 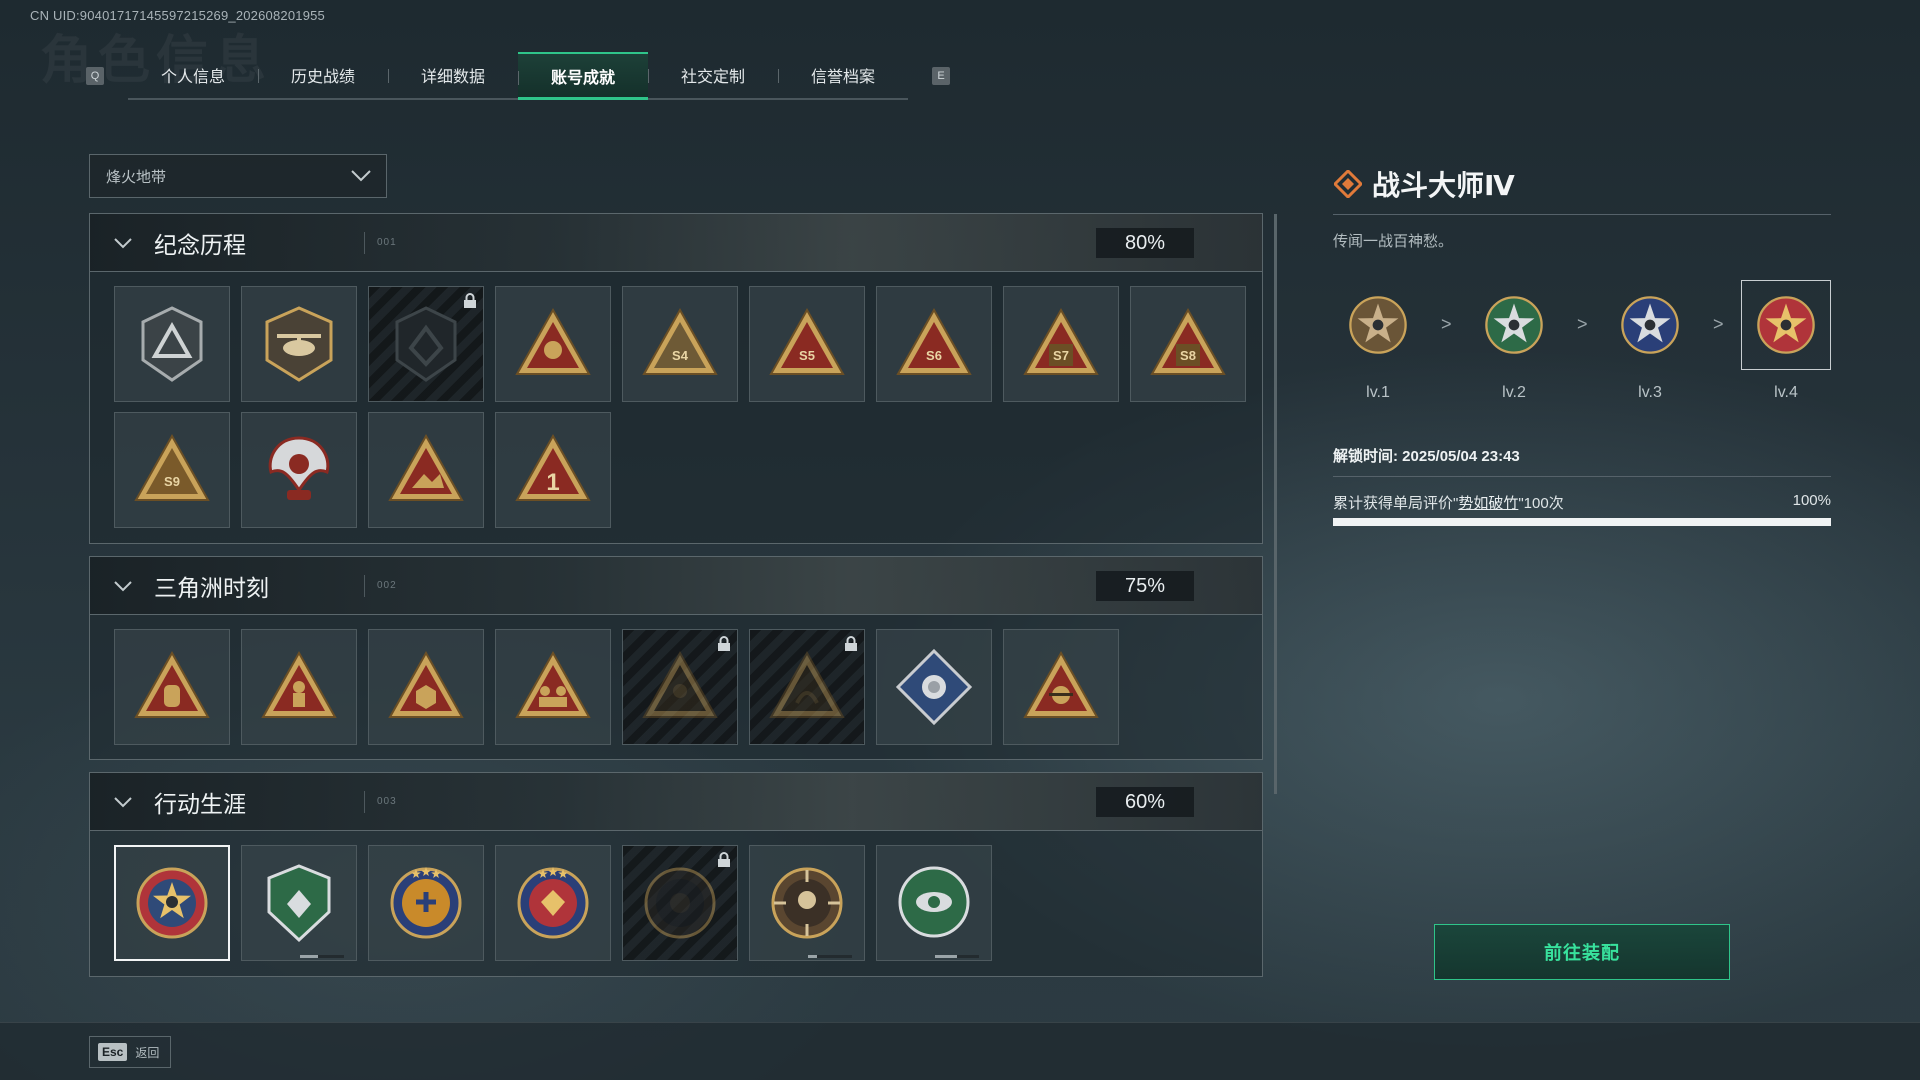 What do you see at coordinates (113, 1052) in the screenshot?
I see `esc-key: Esc` at bounding box center [113, 1052].